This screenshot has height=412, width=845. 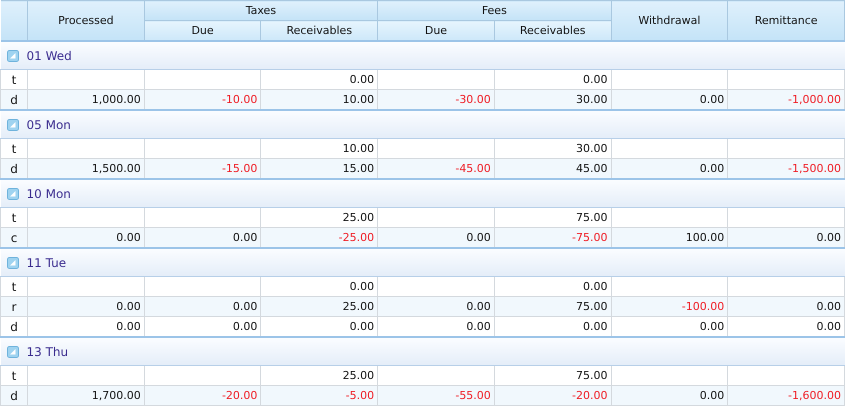 What do you see at coordinates (86, 20) in the screenshot?
I see `column-header: Processed` at bounding box center [86, 20].